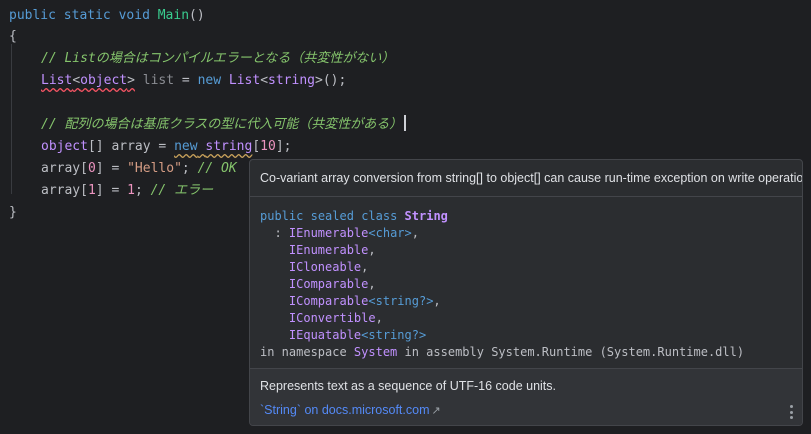  What do you see at coordinates (325, 335) in the screenshot?
I see `interface-name: IEquatable` at bounding box center [325, 335].